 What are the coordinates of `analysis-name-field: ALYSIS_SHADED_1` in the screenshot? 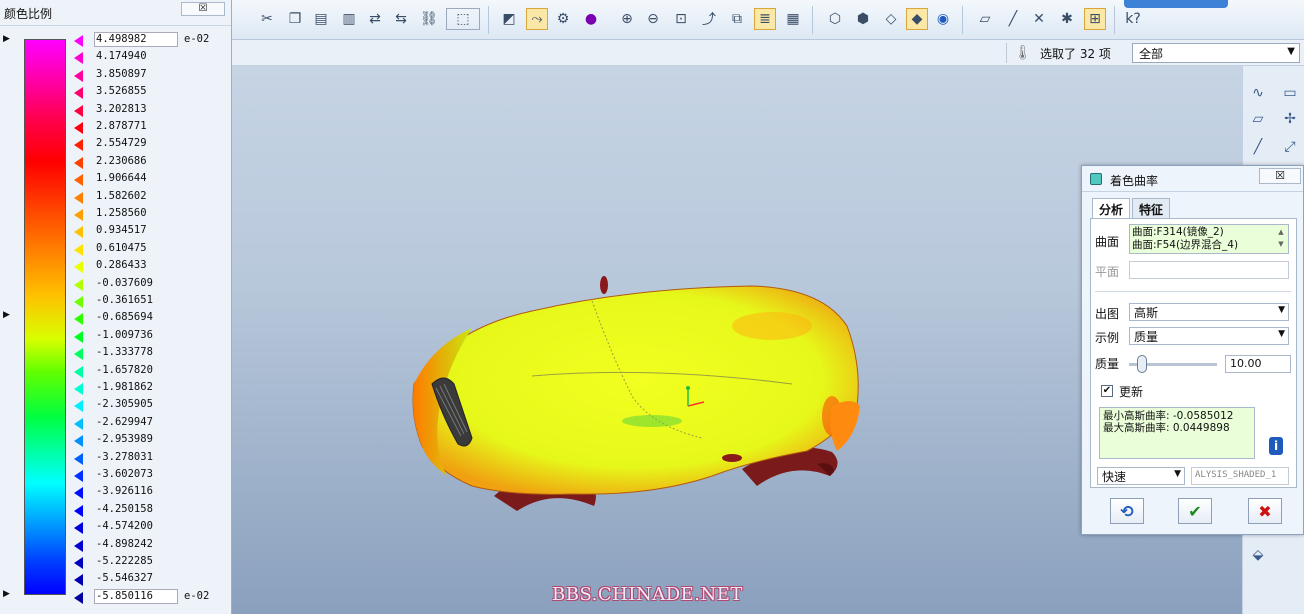 It's located at (1240, 476).